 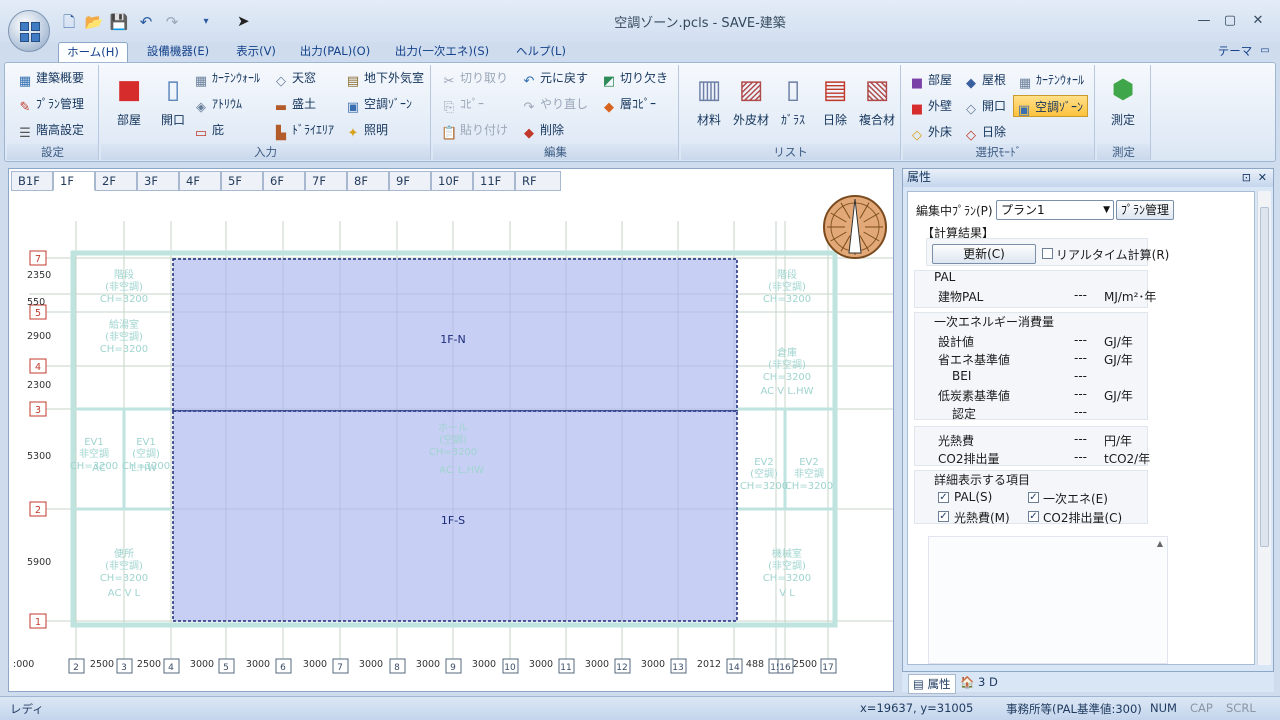 What do you see at coordinates (1083, 518) in the screenshot?
I see `co2-check-label: CO2排出量(C)` at bounding box center [1083, 518].